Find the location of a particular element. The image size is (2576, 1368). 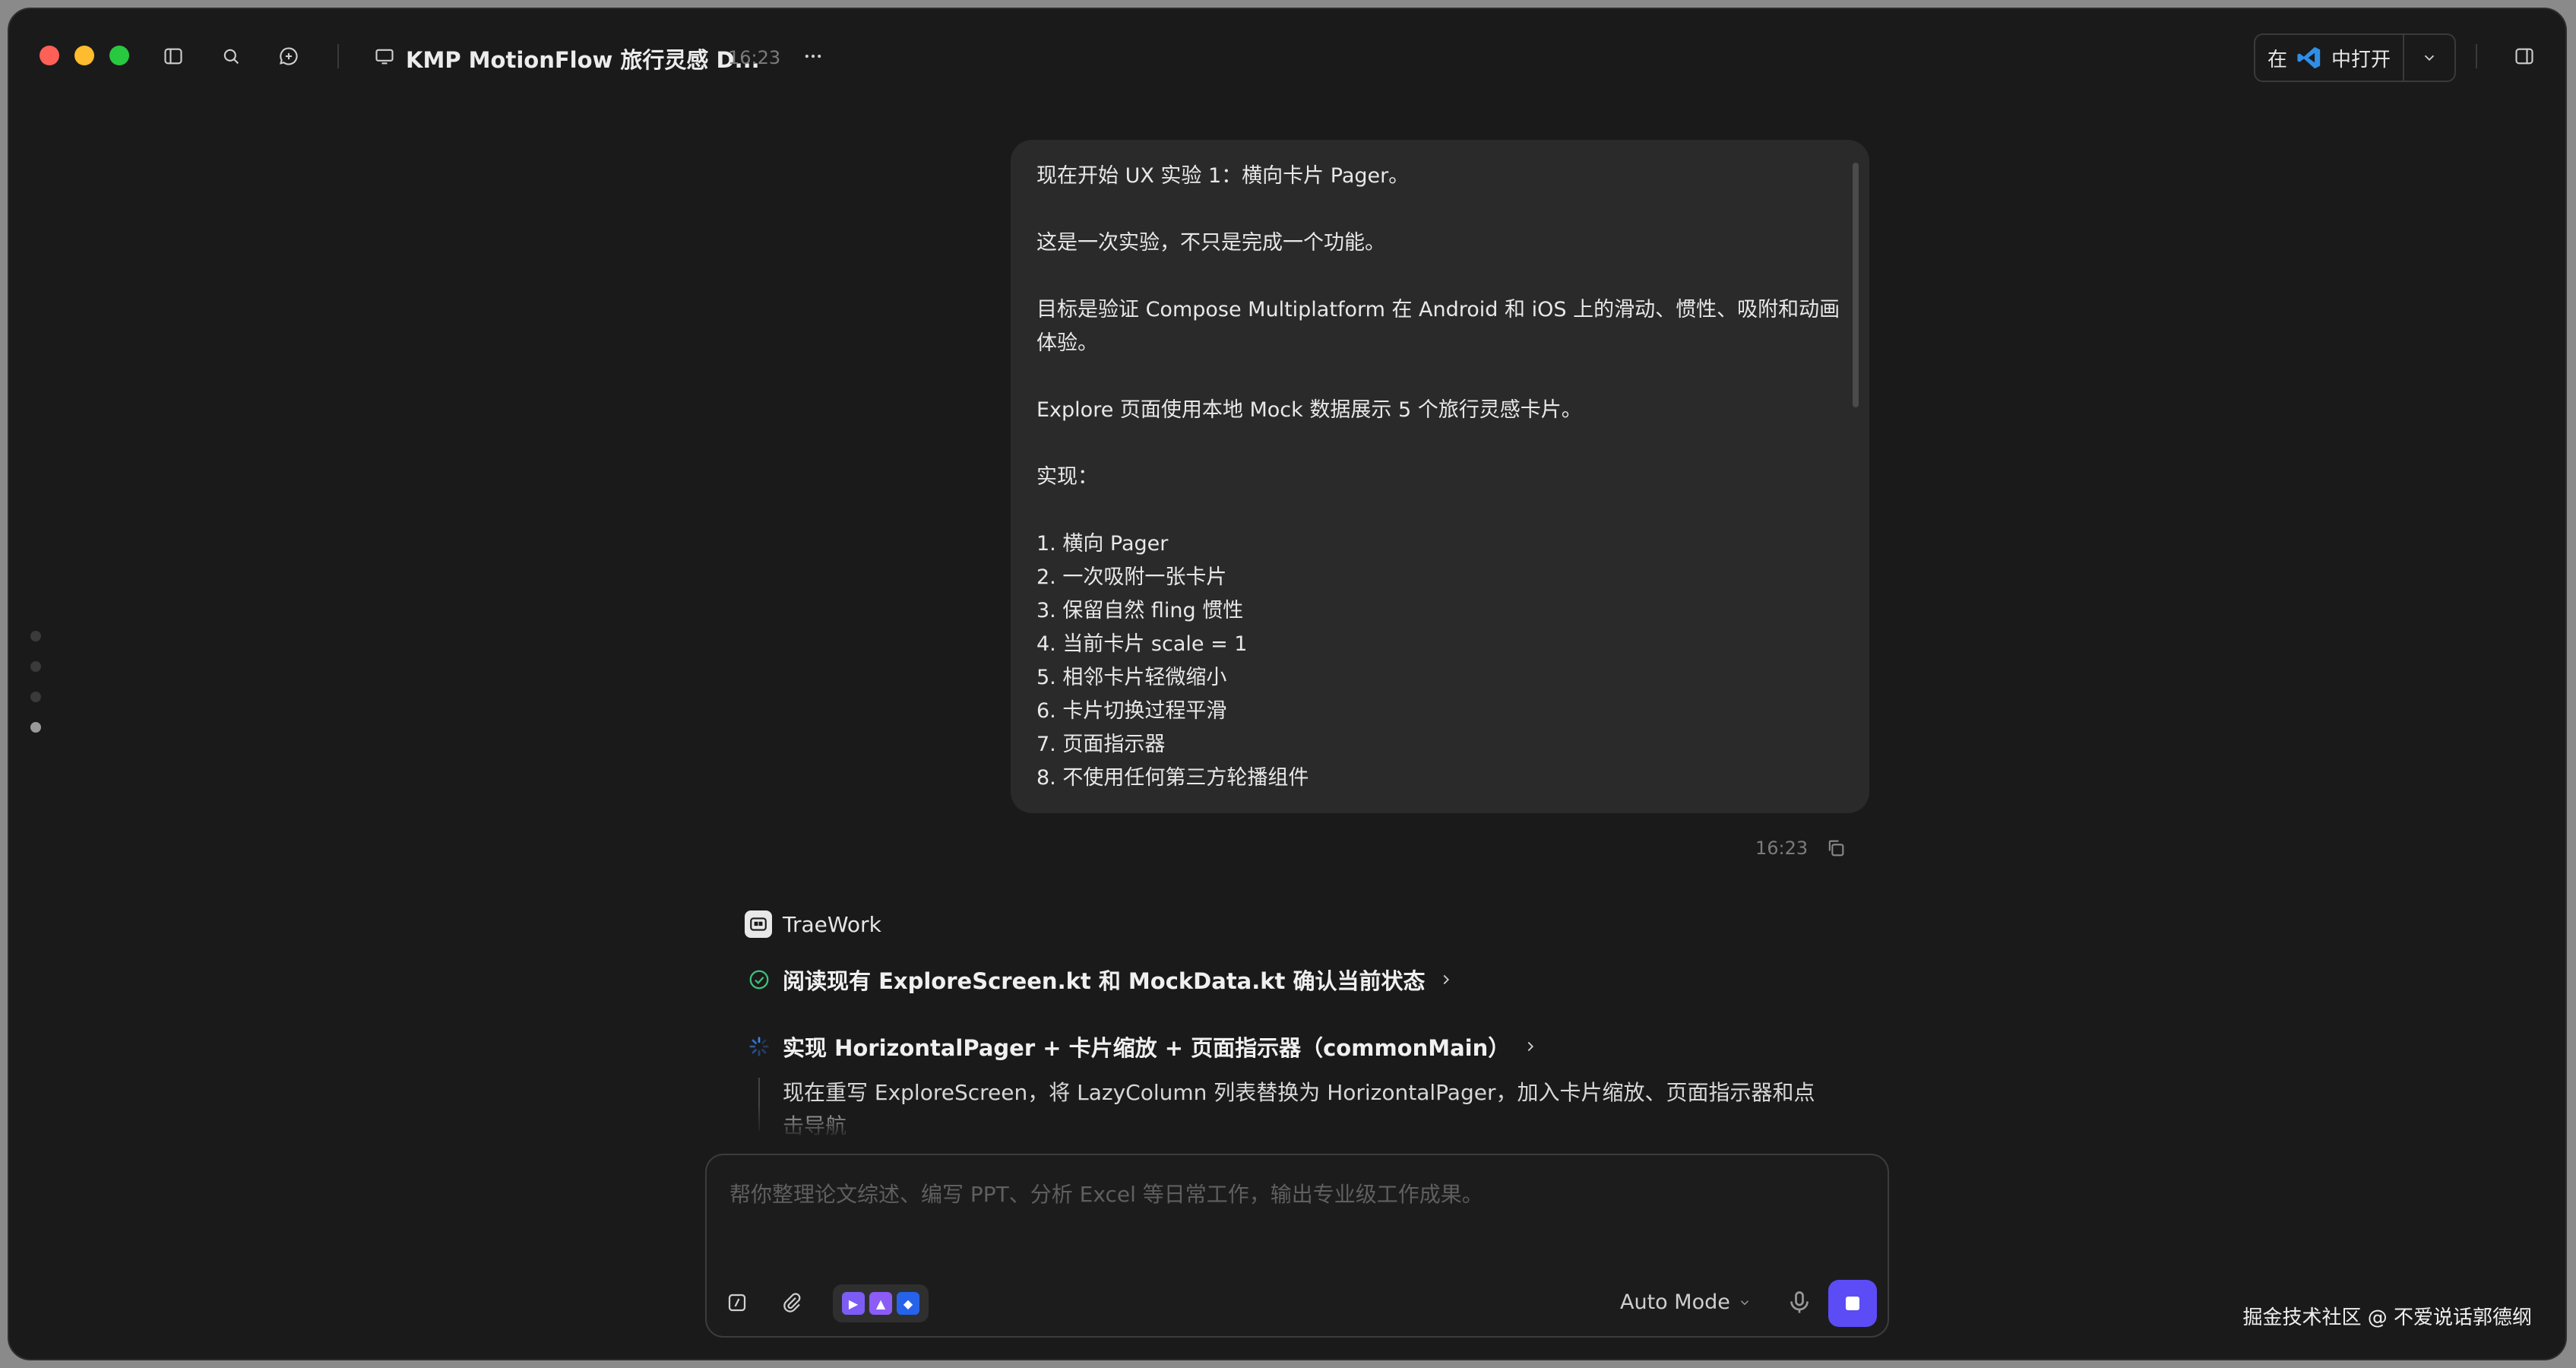

app-tools-group: ▶ ▲ ◆ is located at coordinates (881, 1303).